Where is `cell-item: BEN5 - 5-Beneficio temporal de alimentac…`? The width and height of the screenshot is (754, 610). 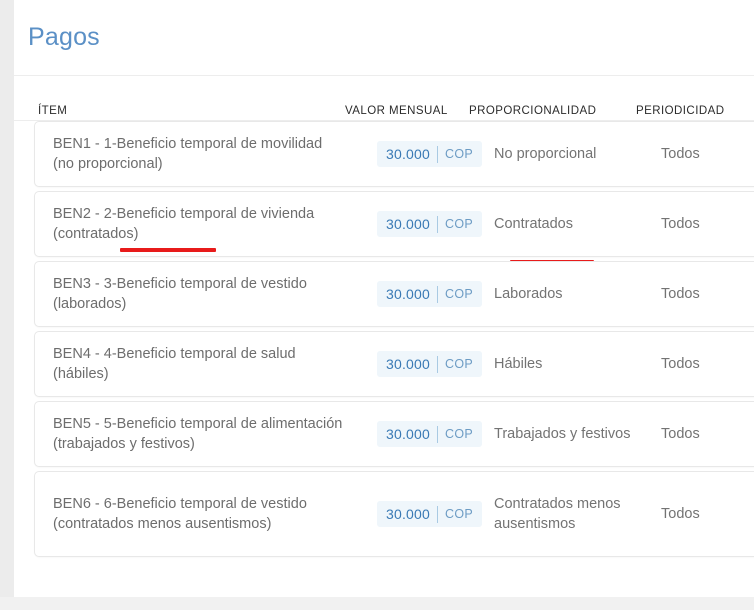
cell-item: BEN5 - 5-Beneficio temporal de alimentac… is located at coordinates (198, 434).